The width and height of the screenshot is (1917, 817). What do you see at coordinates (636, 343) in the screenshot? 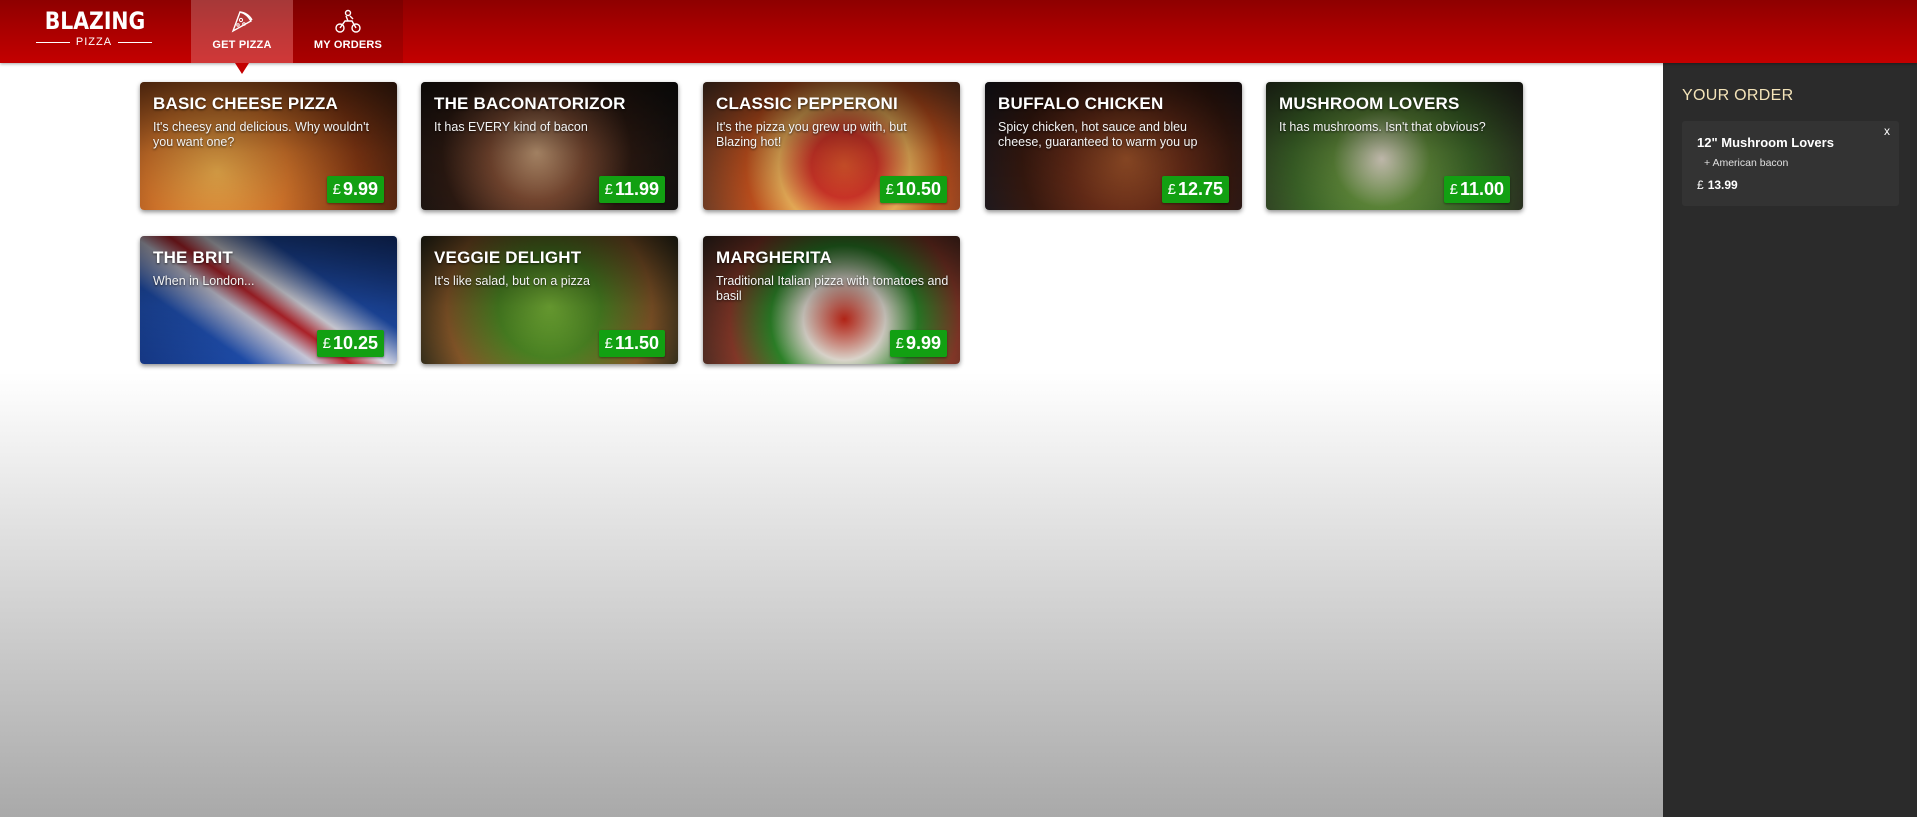
I see `price-amount: 11.50` at bounding box center [636, 343].